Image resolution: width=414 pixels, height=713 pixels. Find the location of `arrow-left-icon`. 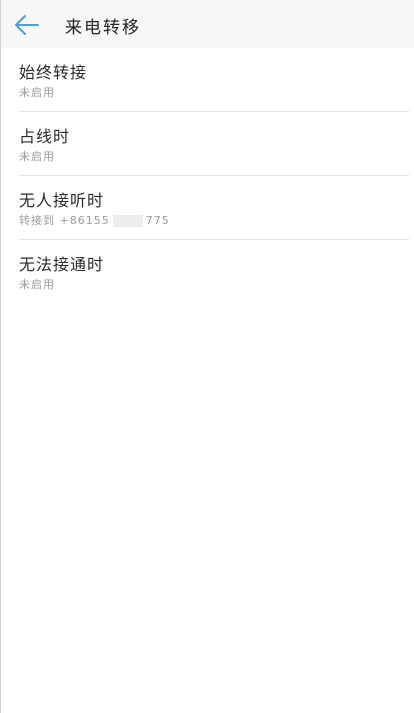

arrow-left-icon is located at coordinates (27, 25).